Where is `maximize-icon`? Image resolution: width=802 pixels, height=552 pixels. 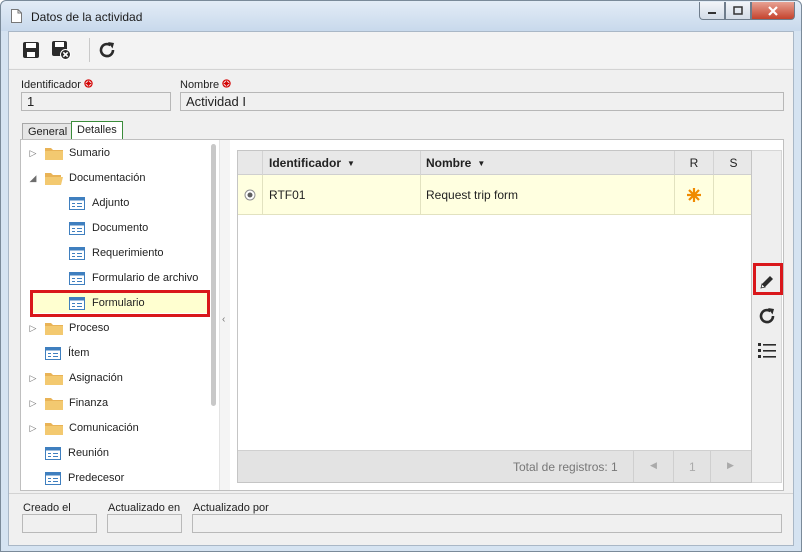
maximize-icon is located at coordinates (738, 10).